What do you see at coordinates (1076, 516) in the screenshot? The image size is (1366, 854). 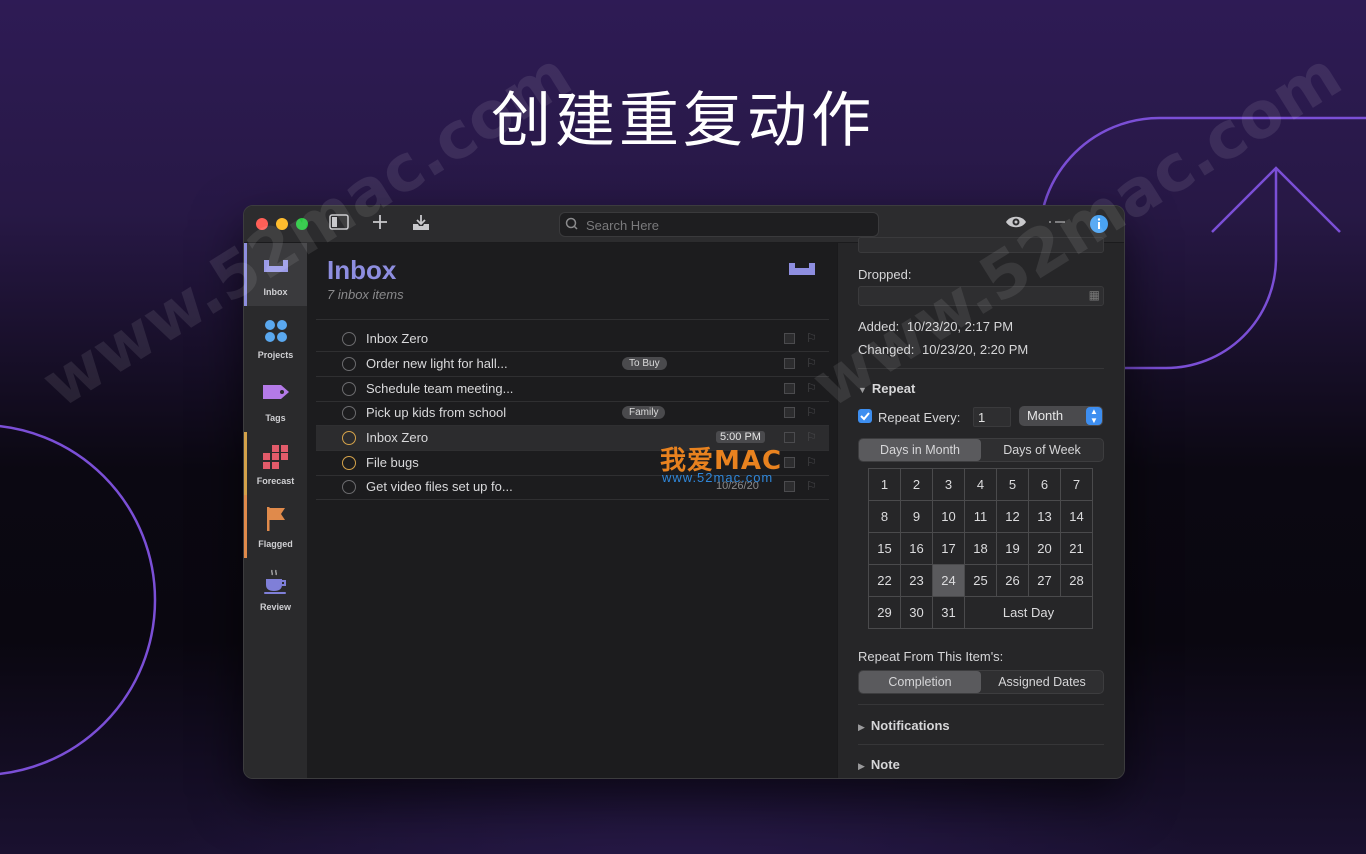 I see `day-cell: 14` at bounding box center [1076, 516].